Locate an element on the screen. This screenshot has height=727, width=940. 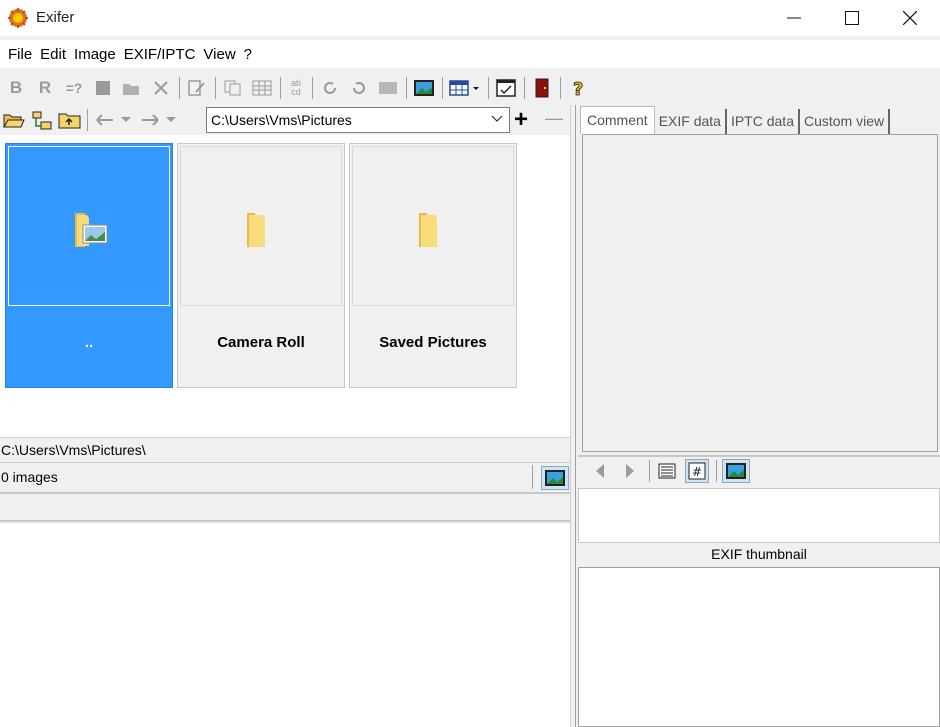
nav-separator is located at coordinates (87, 120).